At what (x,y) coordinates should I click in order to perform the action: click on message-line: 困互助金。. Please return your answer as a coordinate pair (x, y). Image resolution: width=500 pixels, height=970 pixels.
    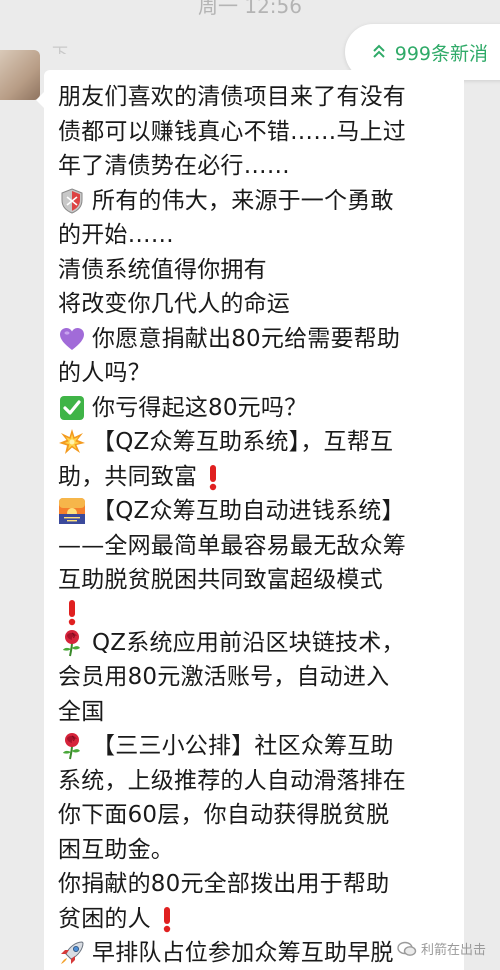
    Looking at the image, I should click on (256, 850).